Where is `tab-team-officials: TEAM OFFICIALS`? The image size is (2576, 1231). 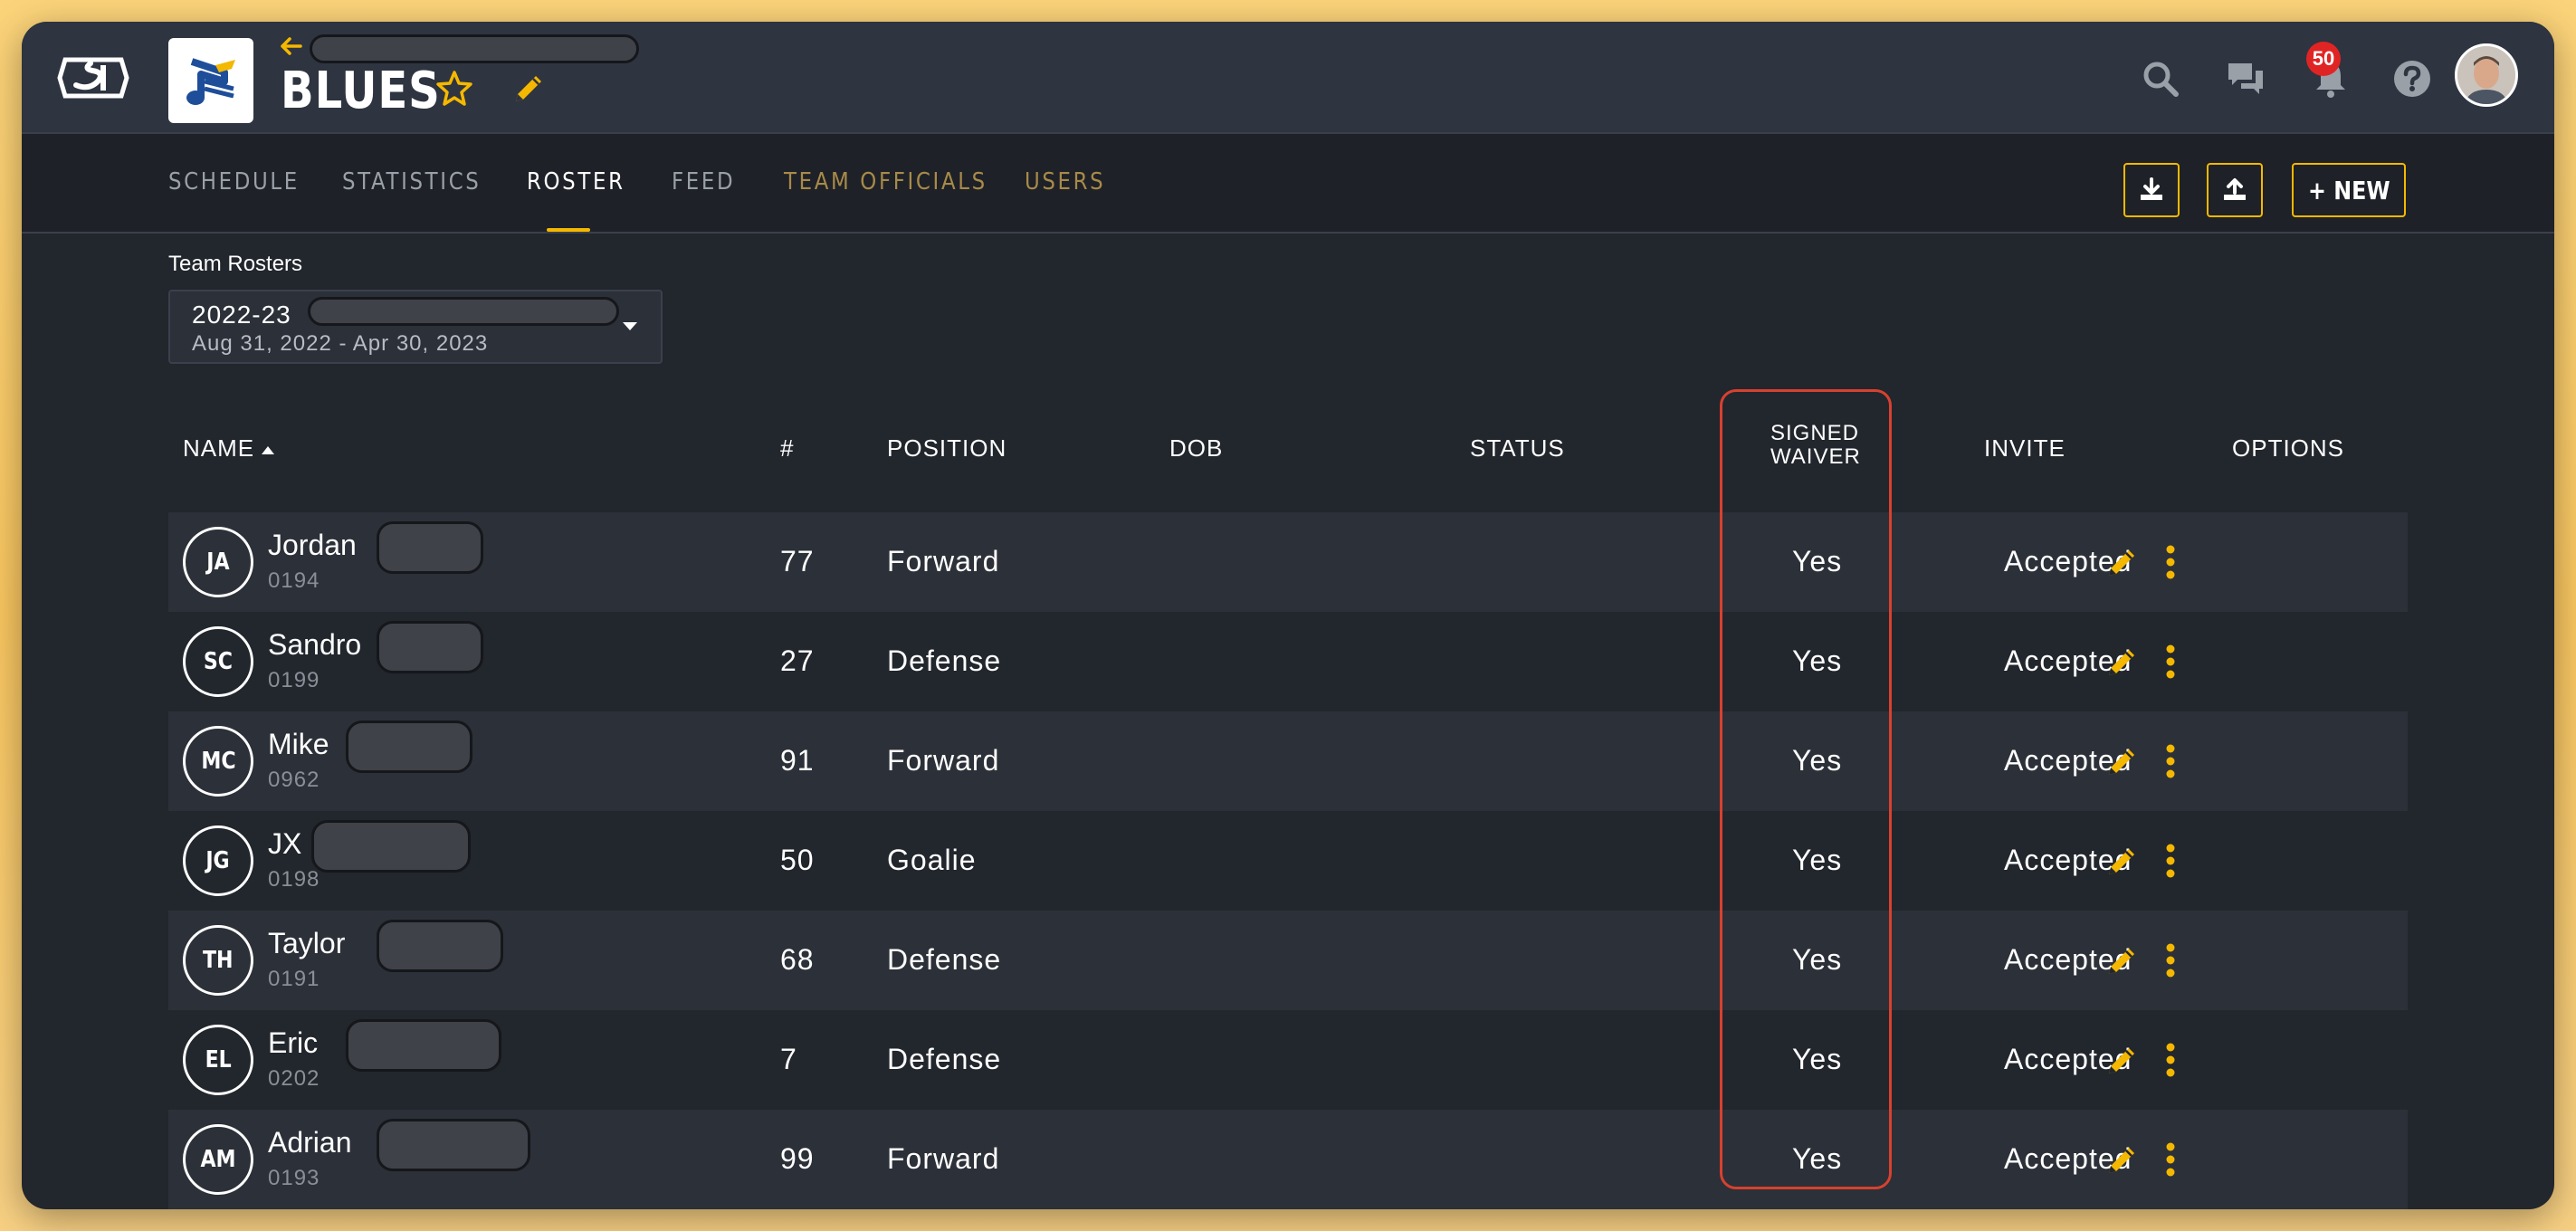 tab-team-officials: TEAM OFFICIALS is located at coordinates (886, 182).